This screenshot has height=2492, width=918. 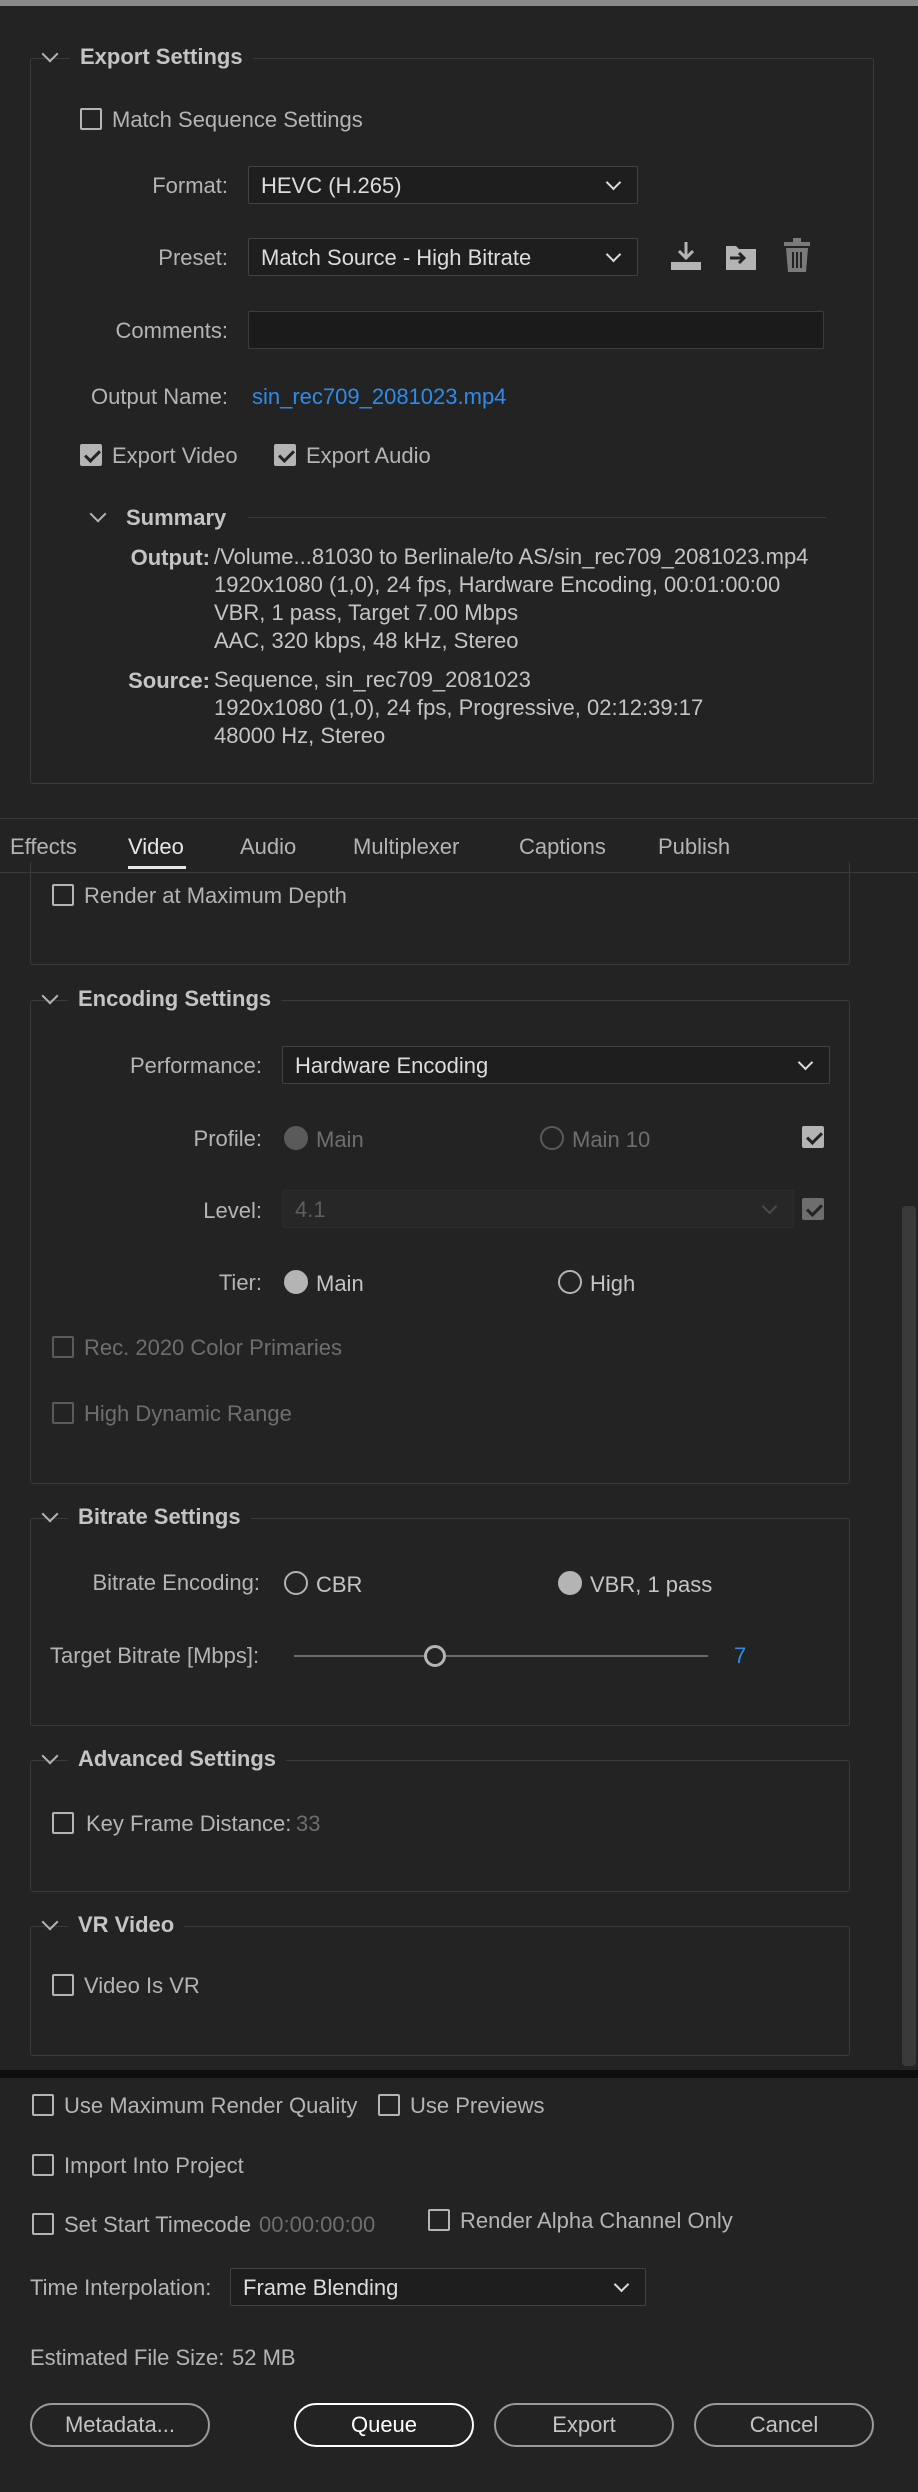 I want to click on import-preset-icon, so click(x=742, y=257).